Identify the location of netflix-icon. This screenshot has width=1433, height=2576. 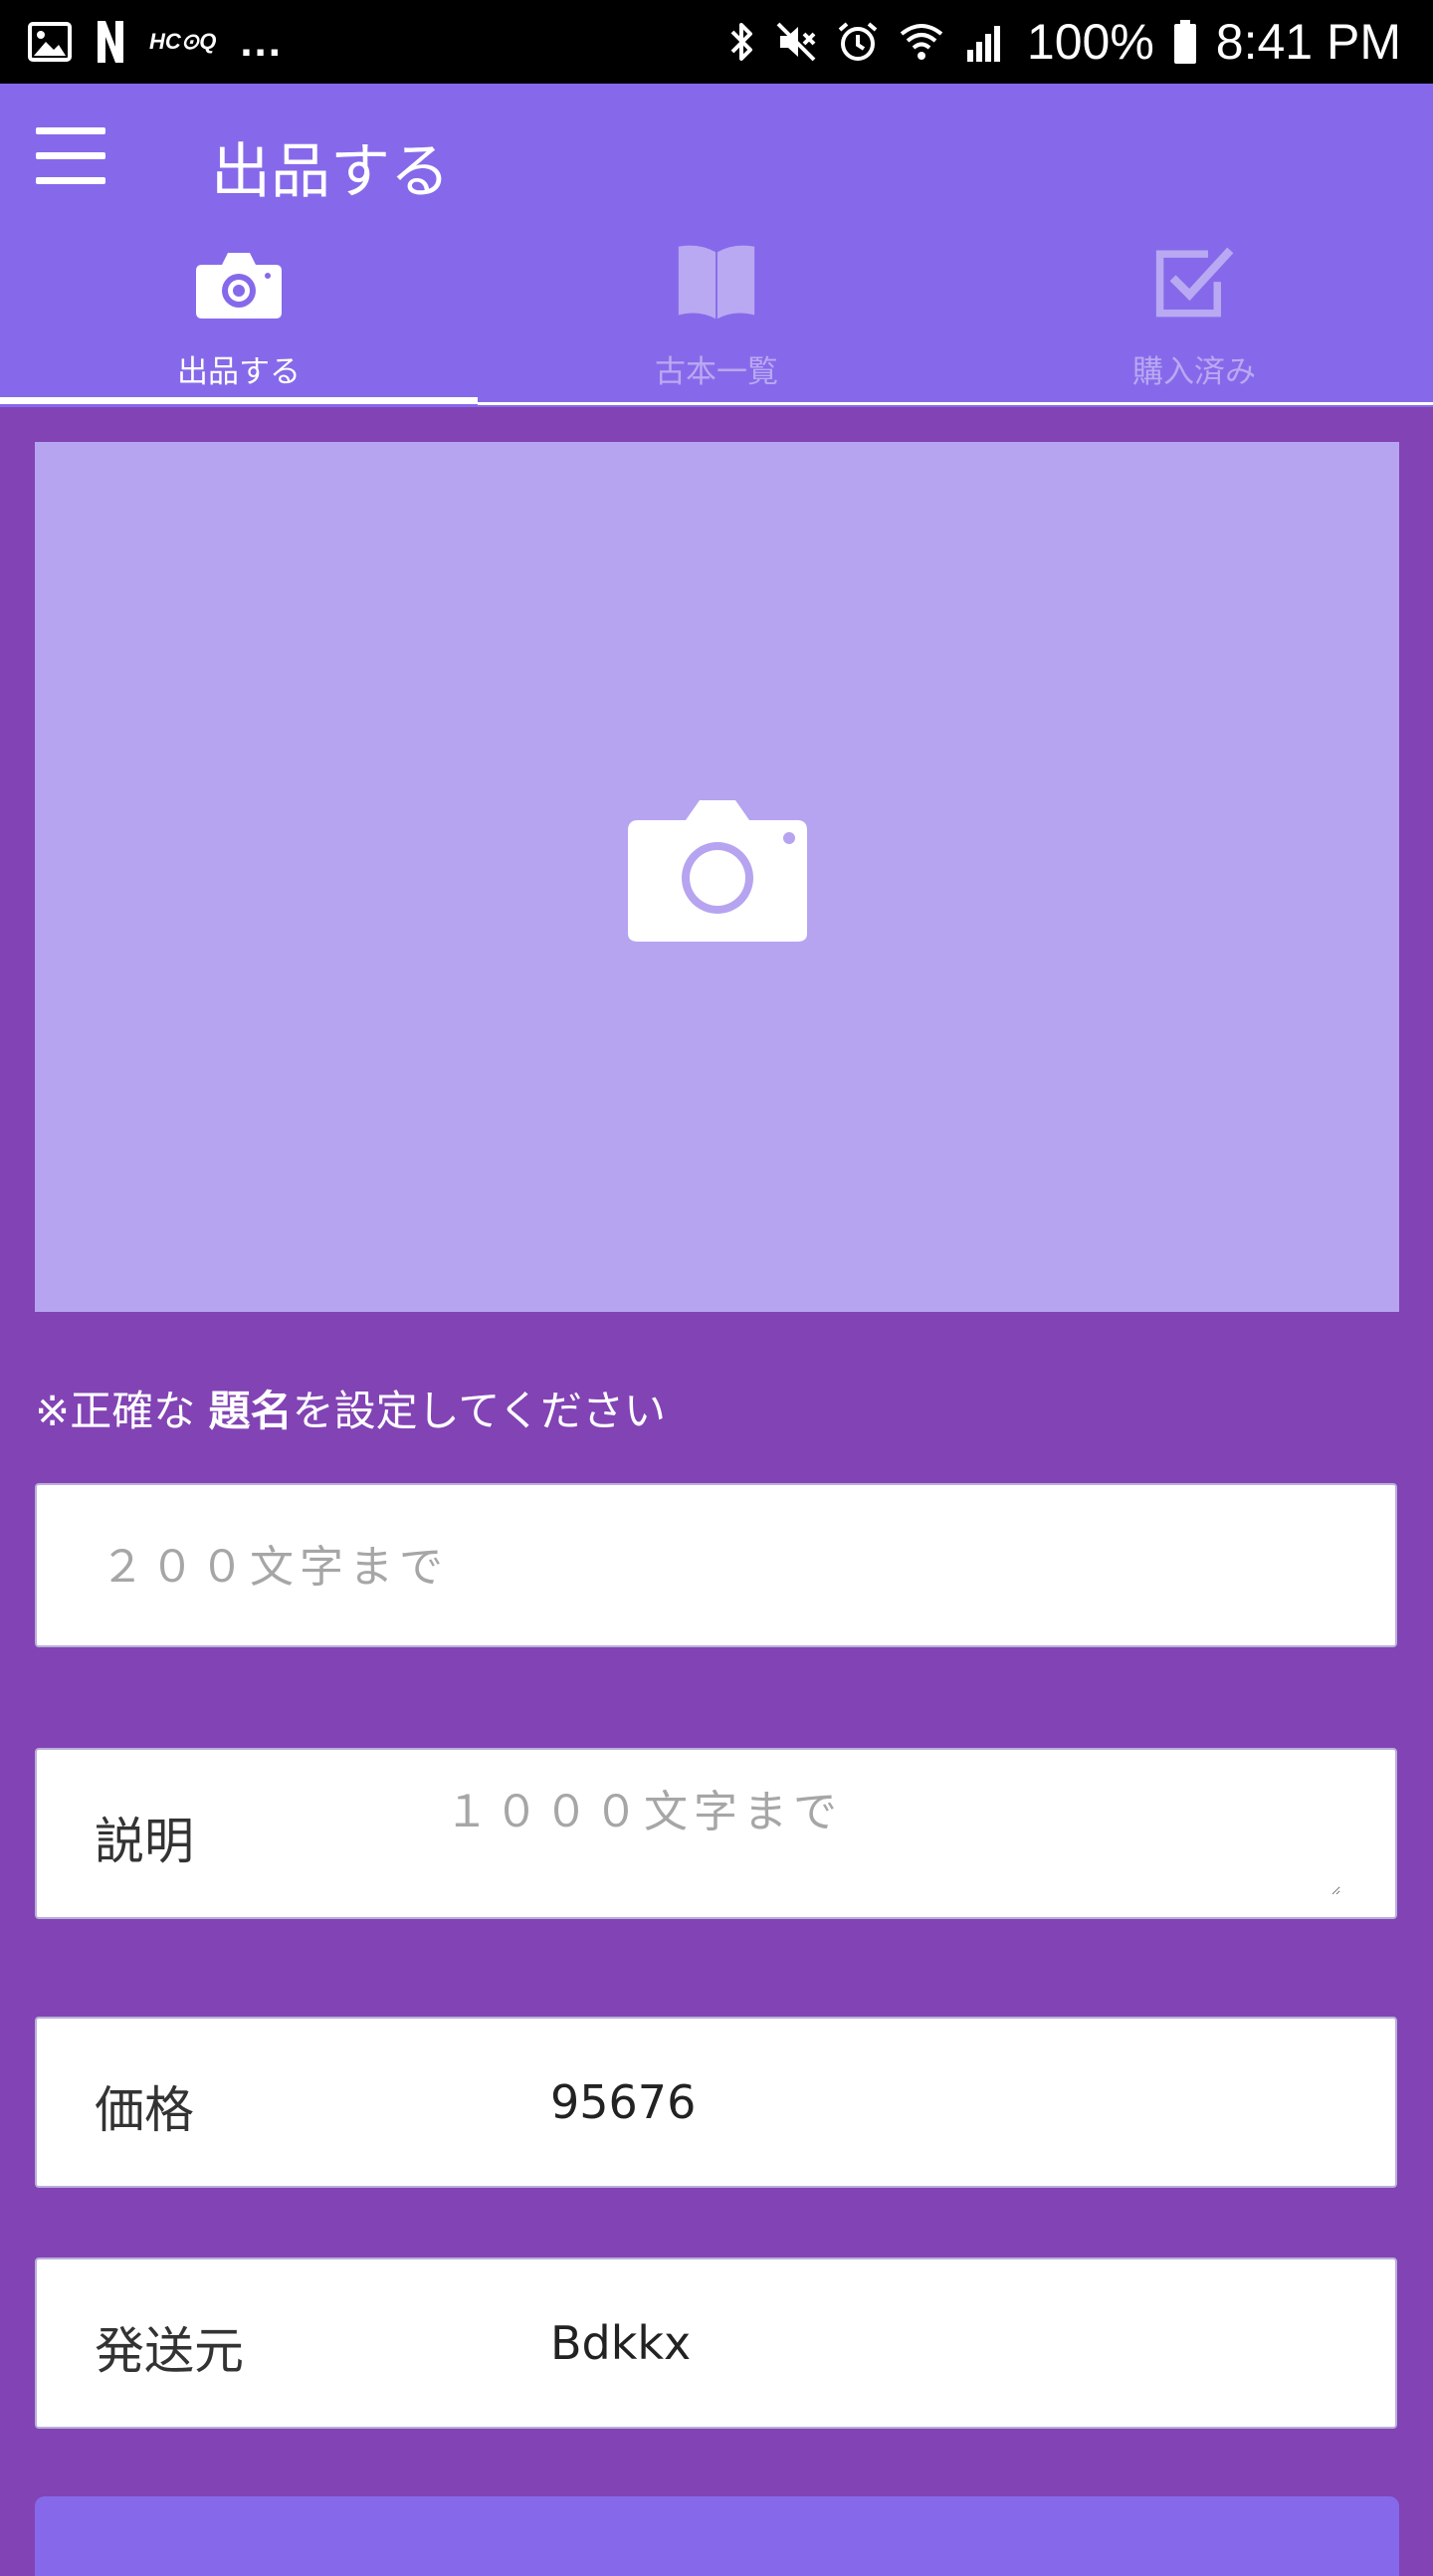
(110, 42).